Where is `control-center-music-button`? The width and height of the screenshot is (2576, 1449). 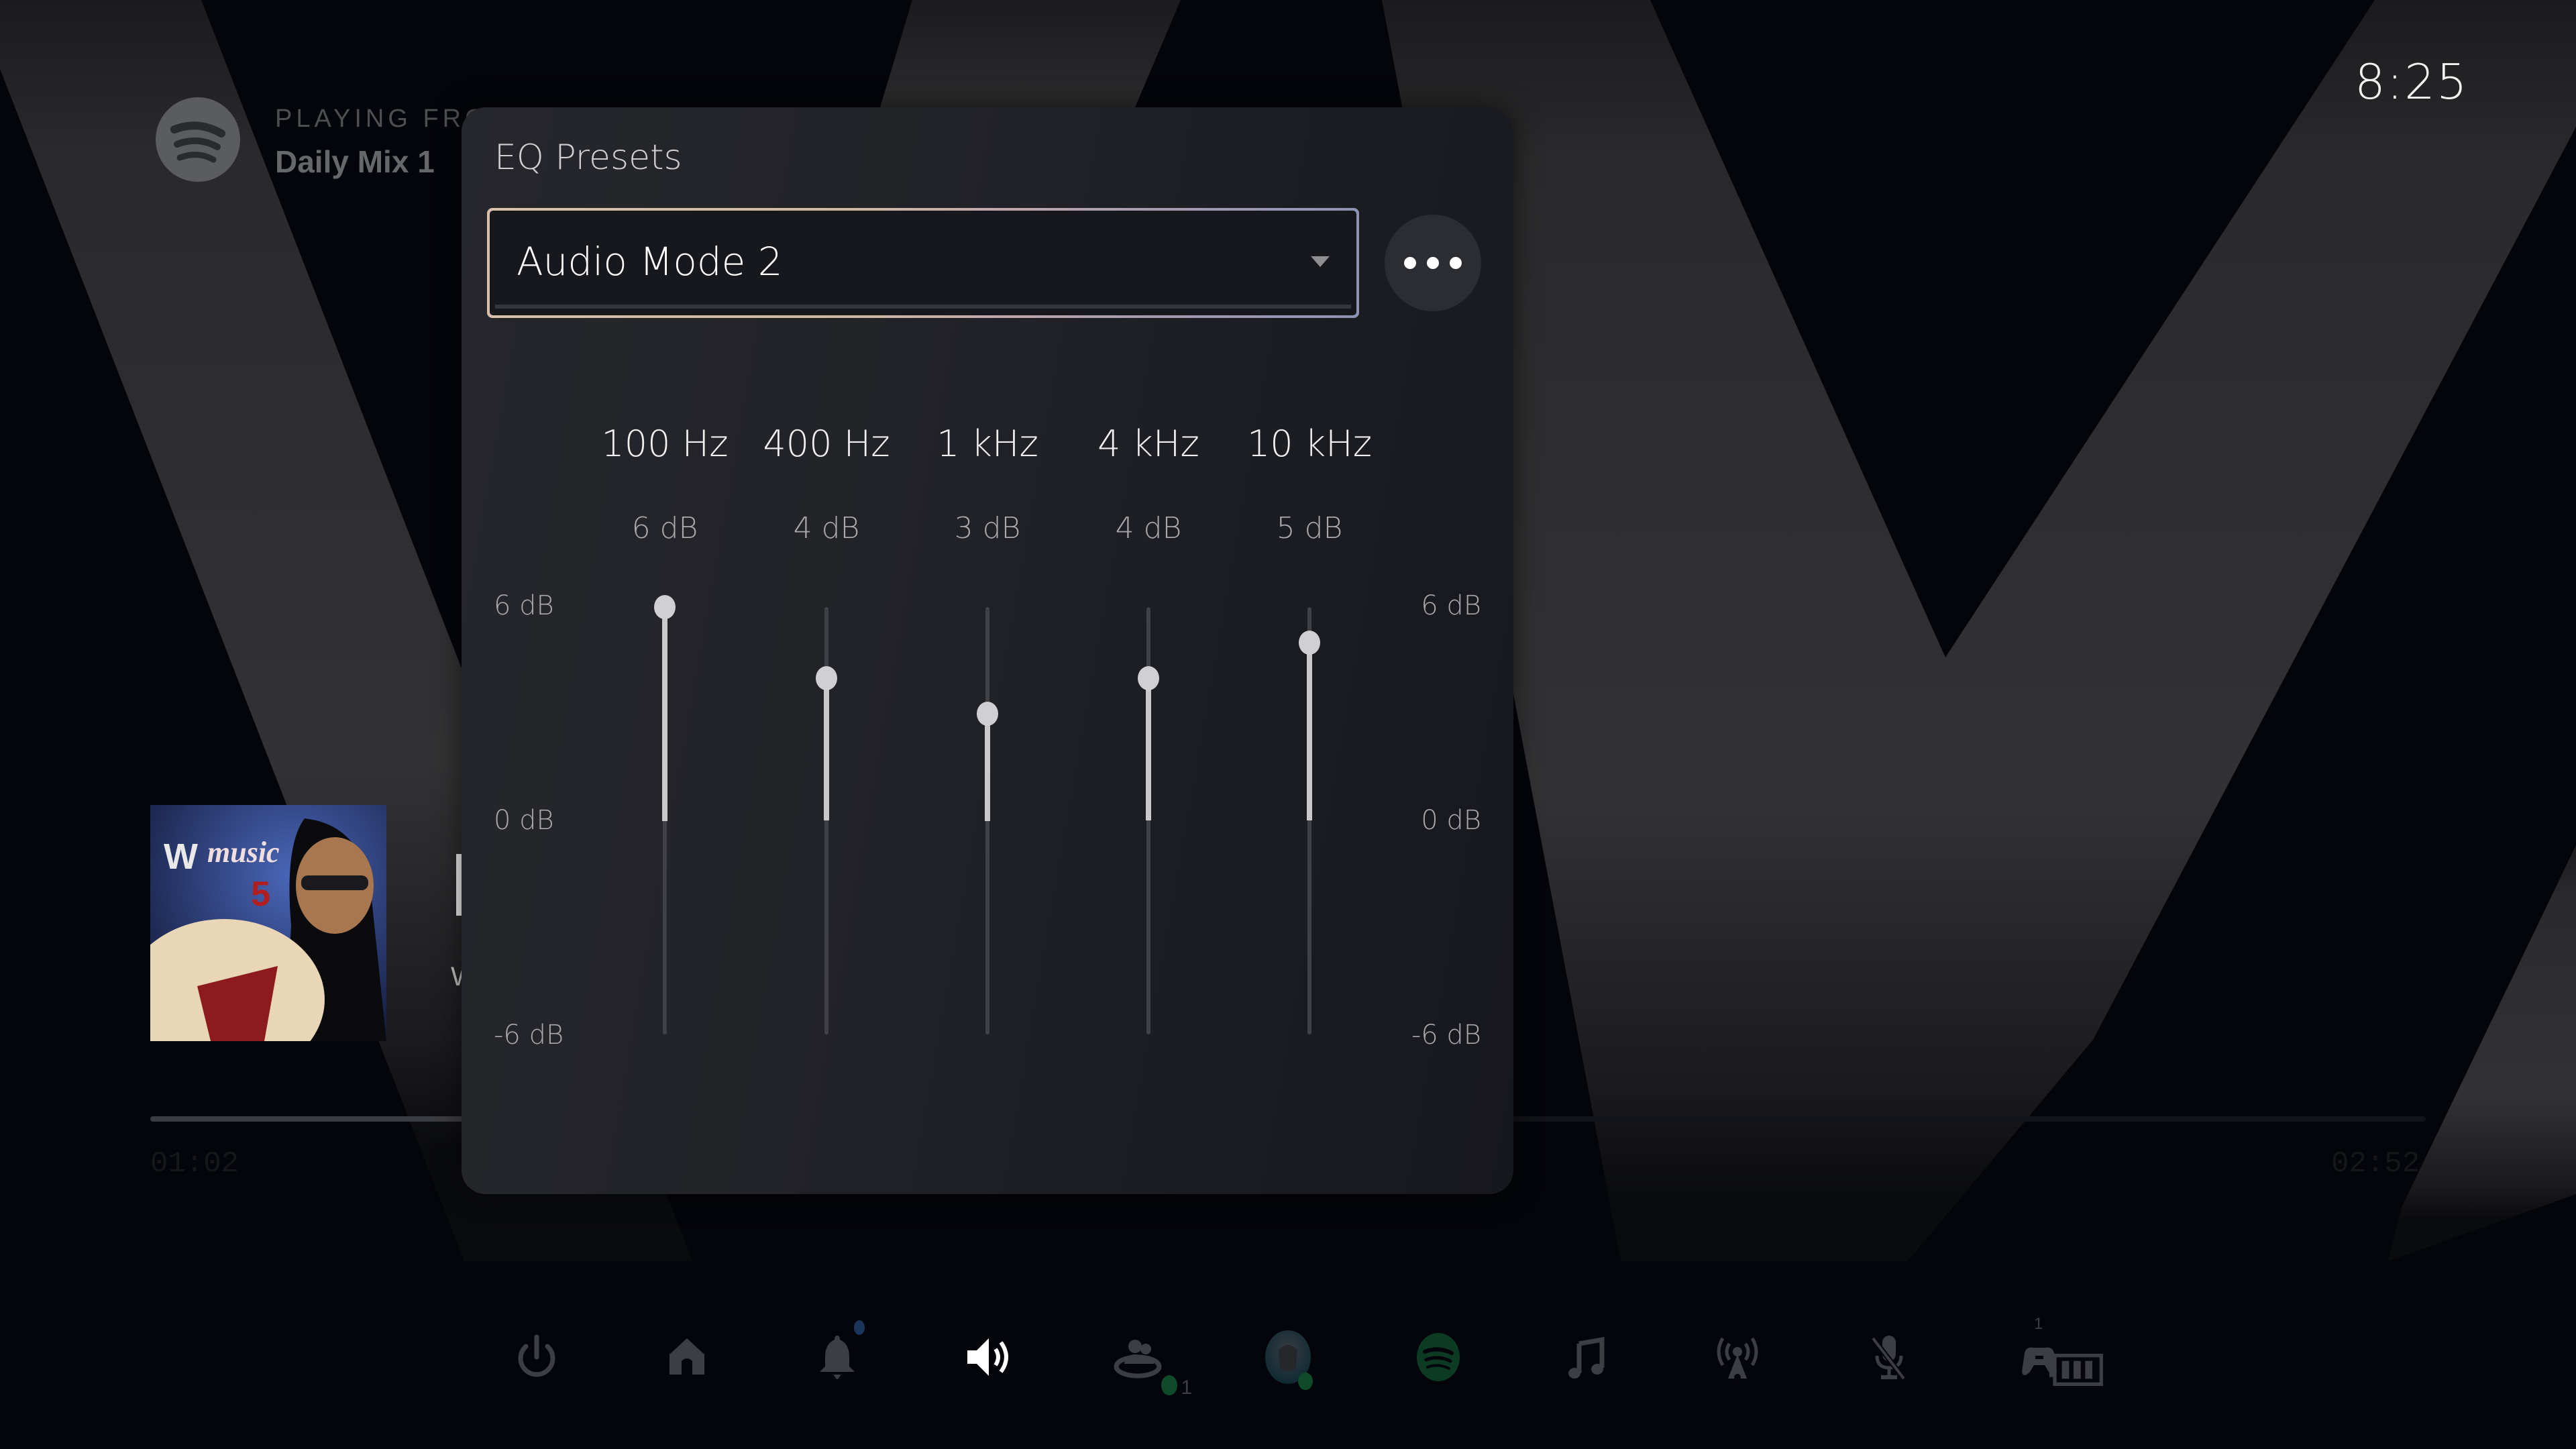
control-center-music-button is located at coordinates (1587, 1357).